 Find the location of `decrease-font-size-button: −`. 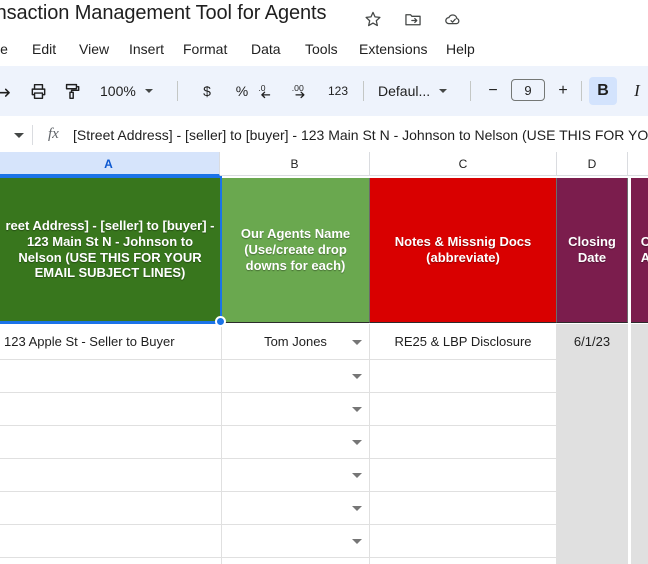

decrease-font-size-button: − is located at coordinates (493, 91).